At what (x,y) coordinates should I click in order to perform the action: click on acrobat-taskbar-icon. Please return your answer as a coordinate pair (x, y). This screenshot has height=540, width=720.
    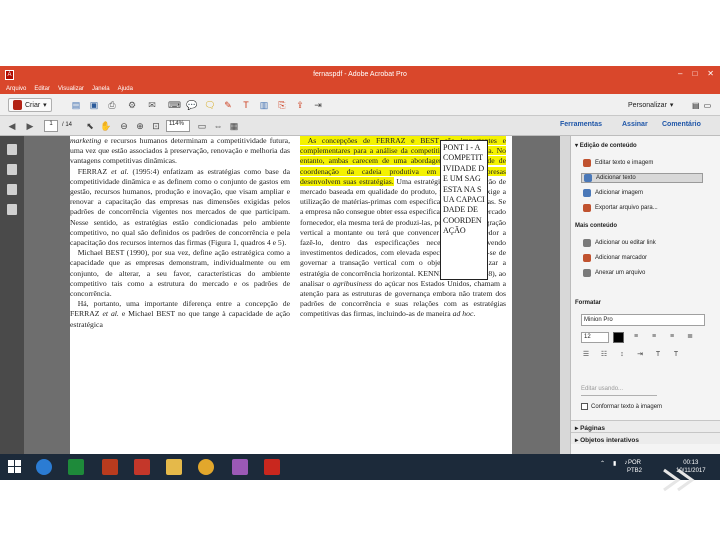
    Looking at the image, I should click on (272, 467).